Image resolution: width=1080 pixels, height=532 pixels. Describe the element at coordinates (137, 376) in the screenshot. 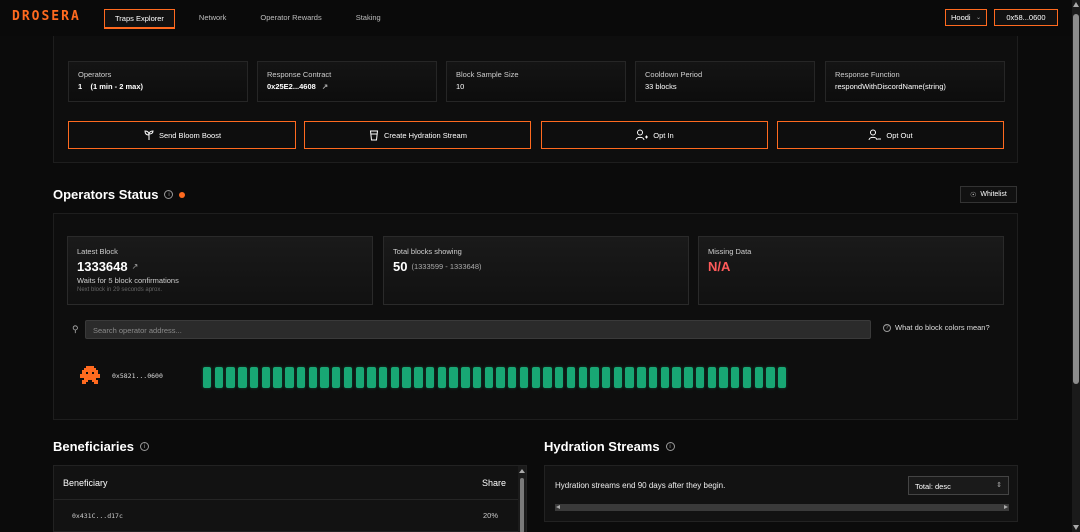

I see `operator-address: 0x5821...0600` at that location.